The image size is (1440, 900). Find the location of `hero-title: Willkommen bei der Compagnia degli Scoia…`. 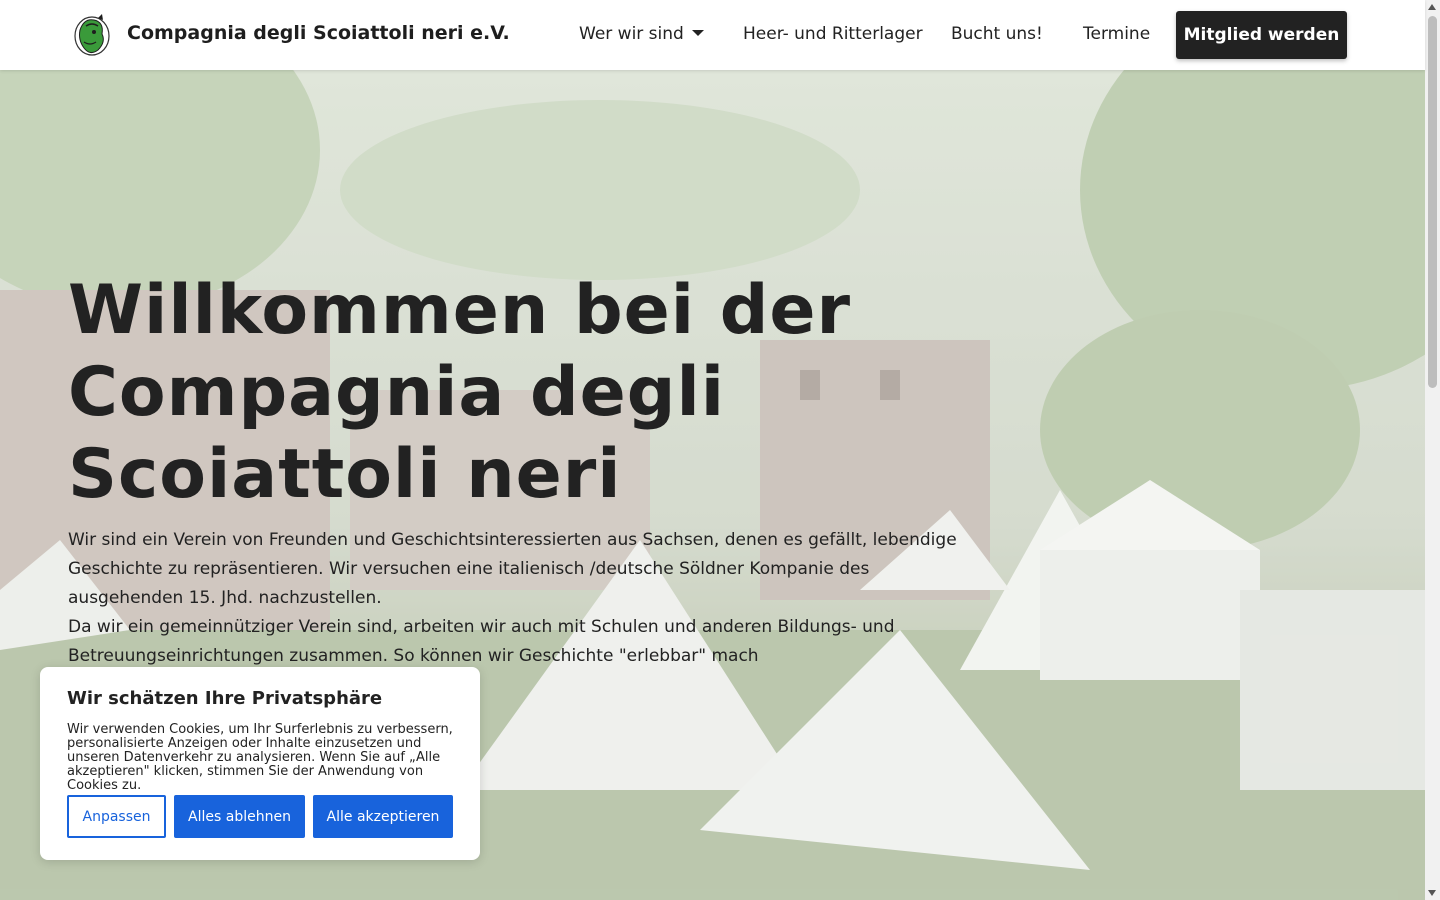

hero-title: Willkommen bei der Compagnia degli Scoia… is located at coordinates (460, 392).